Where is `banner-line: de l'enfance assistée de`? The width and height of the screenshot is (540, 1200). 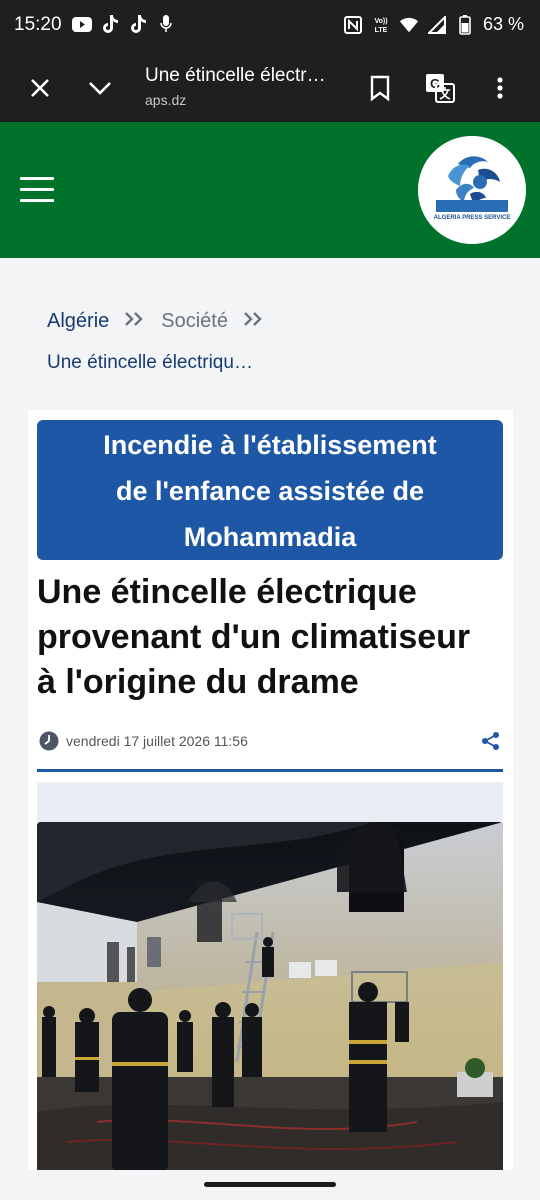 banner-line: de l'enfance assistée de is located at coordinates (270, 491).